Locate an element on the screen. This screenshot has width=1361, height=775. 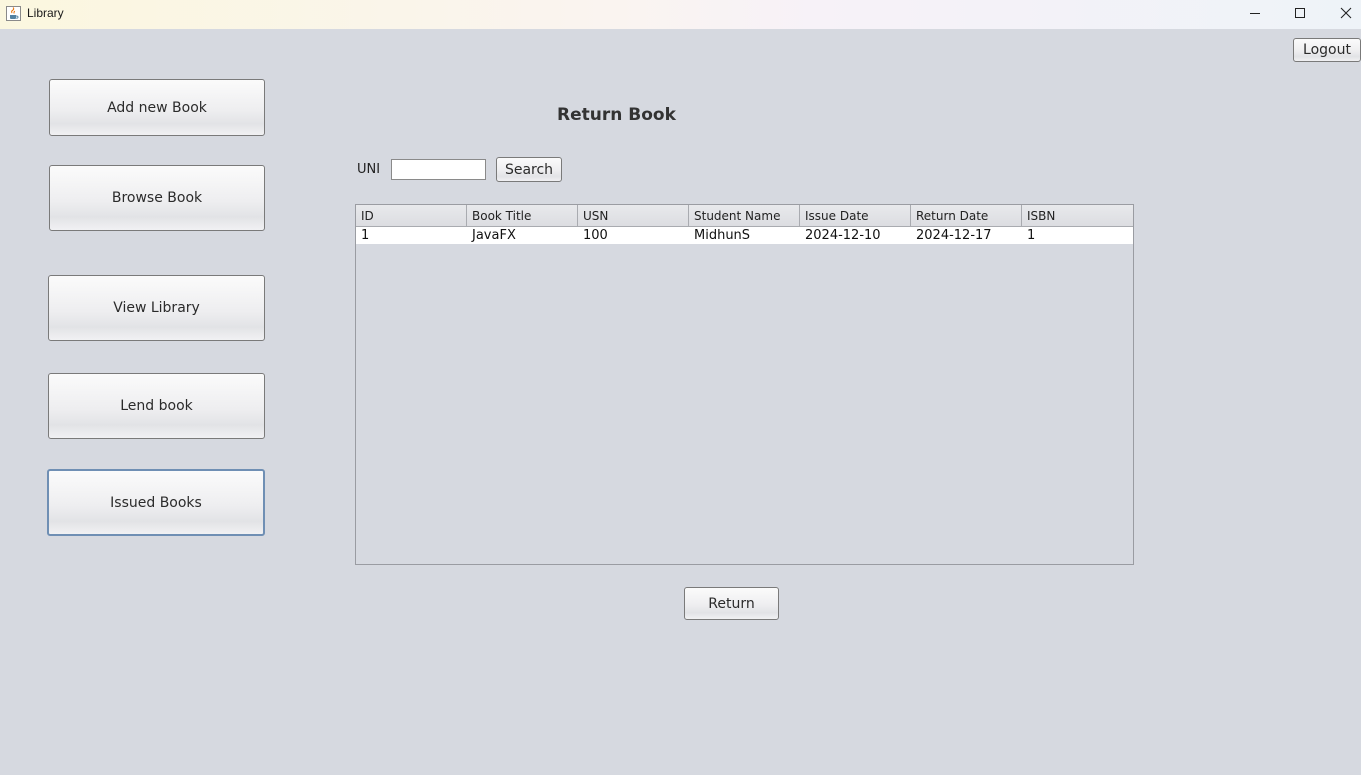
minimize-button is located at coordinates (1255, 14).